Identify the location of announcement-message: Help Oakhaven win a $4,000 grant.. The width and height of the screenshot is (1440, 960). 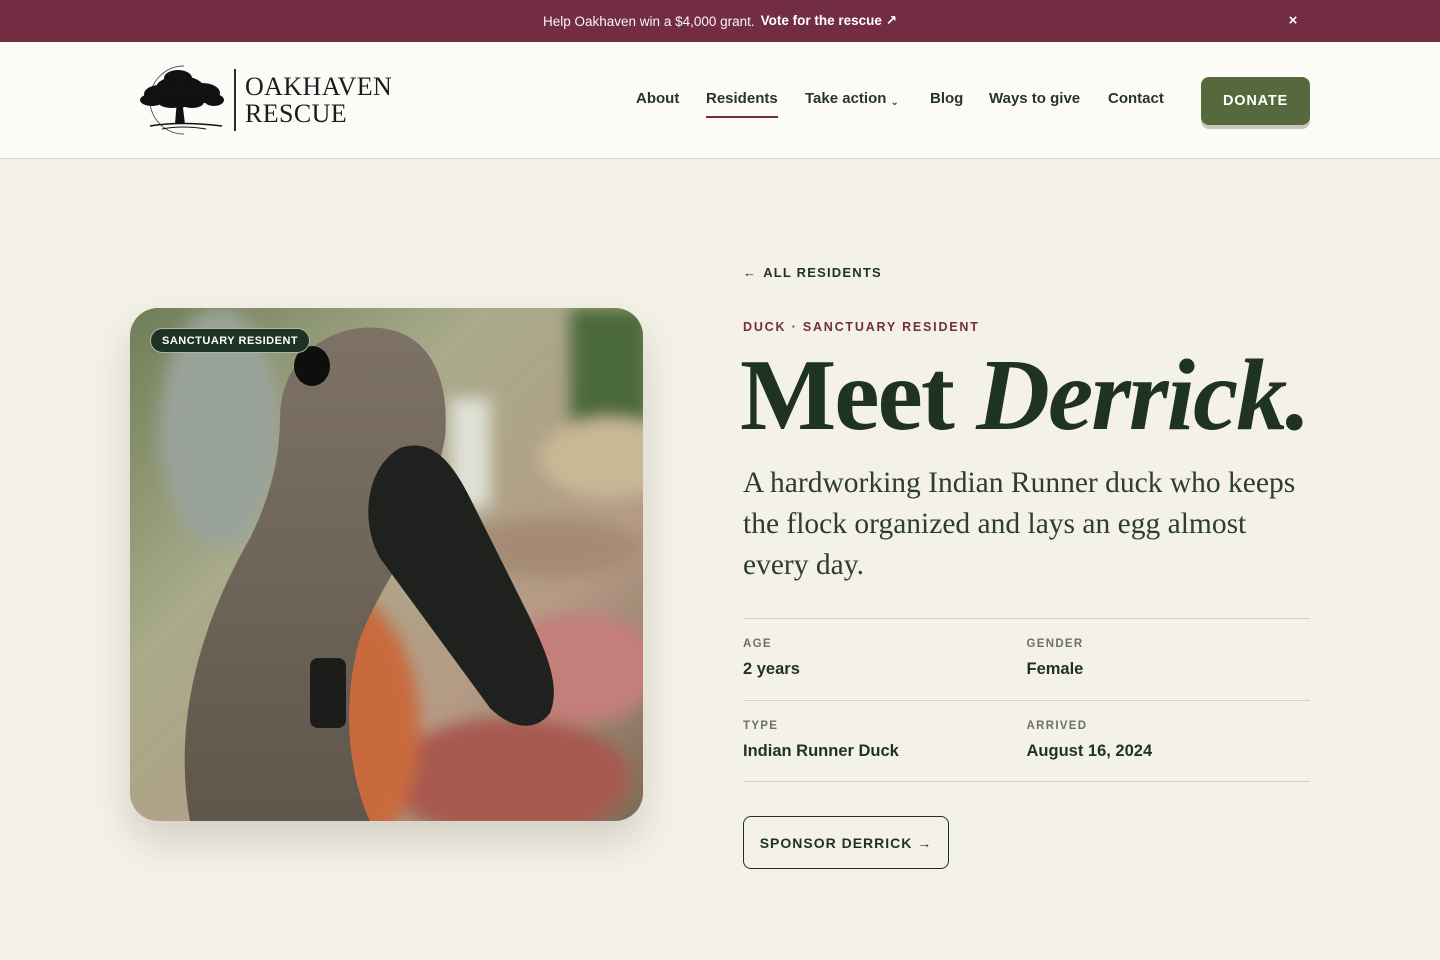
(649, 21).